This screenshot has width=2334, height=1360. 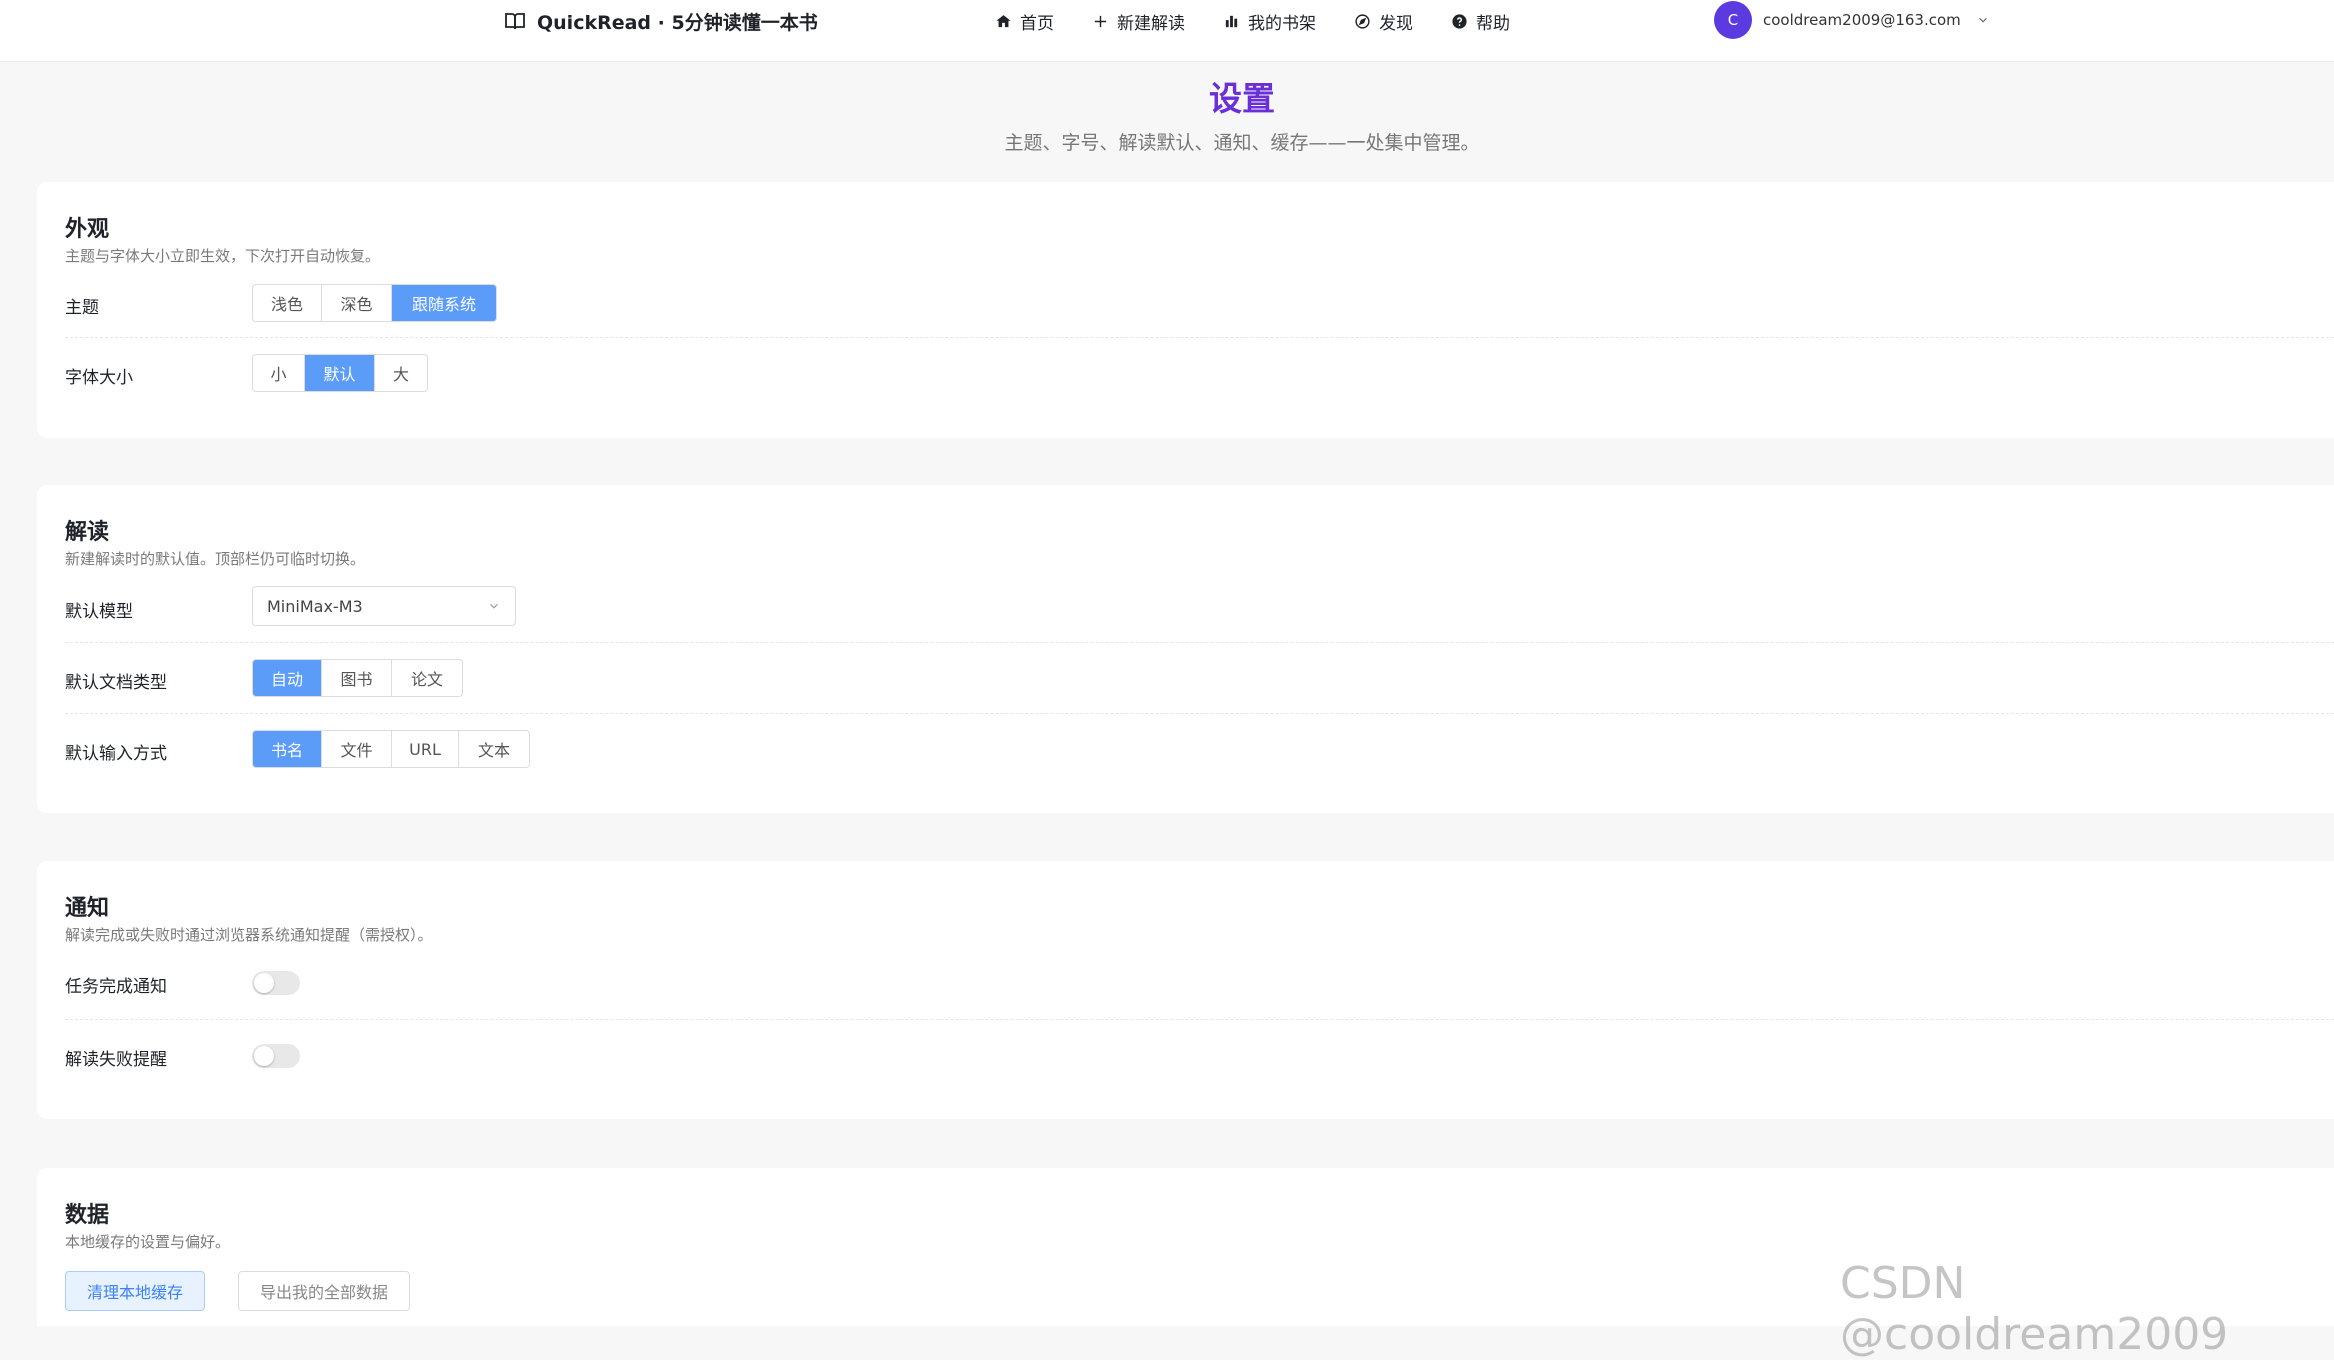 What do you see at coordinates (1862, 20) in the screenshot?
I see `user-email: cooldream2009@163.com` at bounding box center [1862, 20].